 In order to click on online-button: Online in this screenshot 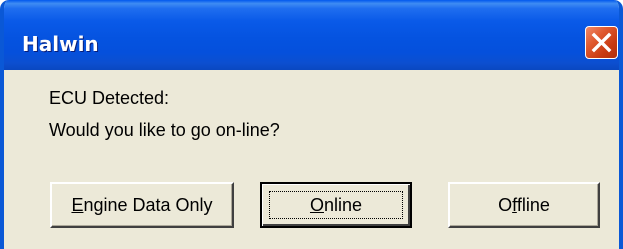, I will do `click(336, 205)`.